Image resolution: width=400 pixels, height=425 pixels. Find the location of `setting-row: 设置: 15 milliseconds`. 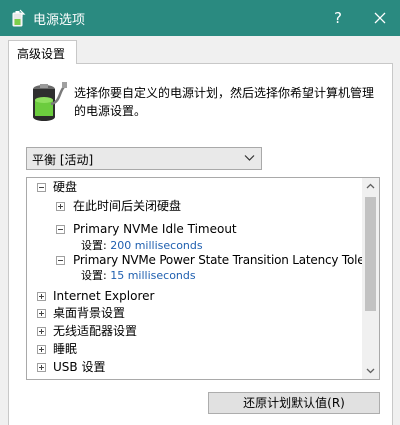

setting-row: 设置: 15 milliseconds is located at coordinates (138, 276).